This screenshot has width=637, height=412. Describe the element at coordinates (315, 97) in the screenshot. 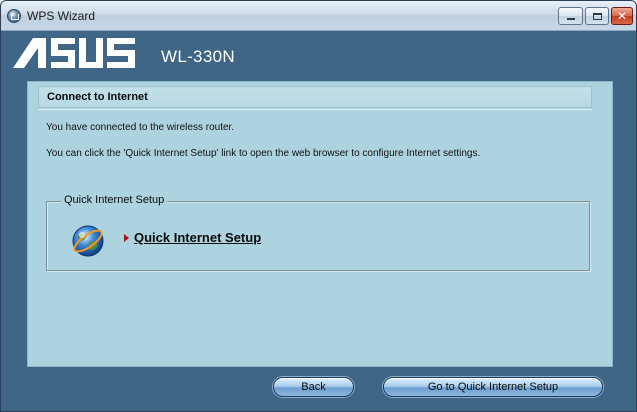

I see `section-header: Connect to Internet` at that location.